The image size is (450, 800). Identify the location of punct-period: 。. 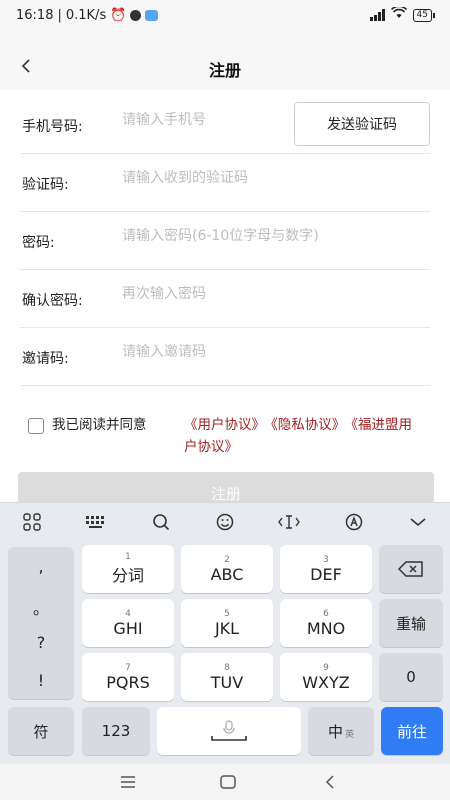
(41, 607).